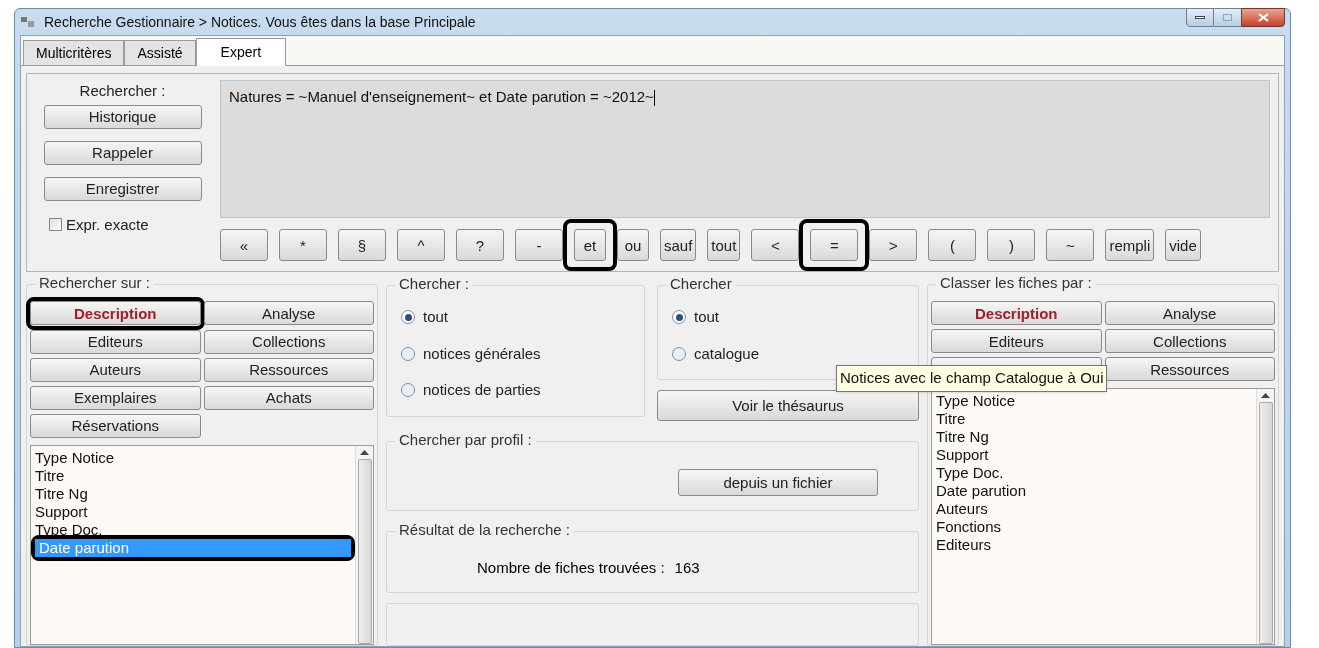 The height and width of the screenshot is (648, 1319). Describe the element at coordinates (1183, 245) in the screenshot. I see `operator-button: vide` at that location.